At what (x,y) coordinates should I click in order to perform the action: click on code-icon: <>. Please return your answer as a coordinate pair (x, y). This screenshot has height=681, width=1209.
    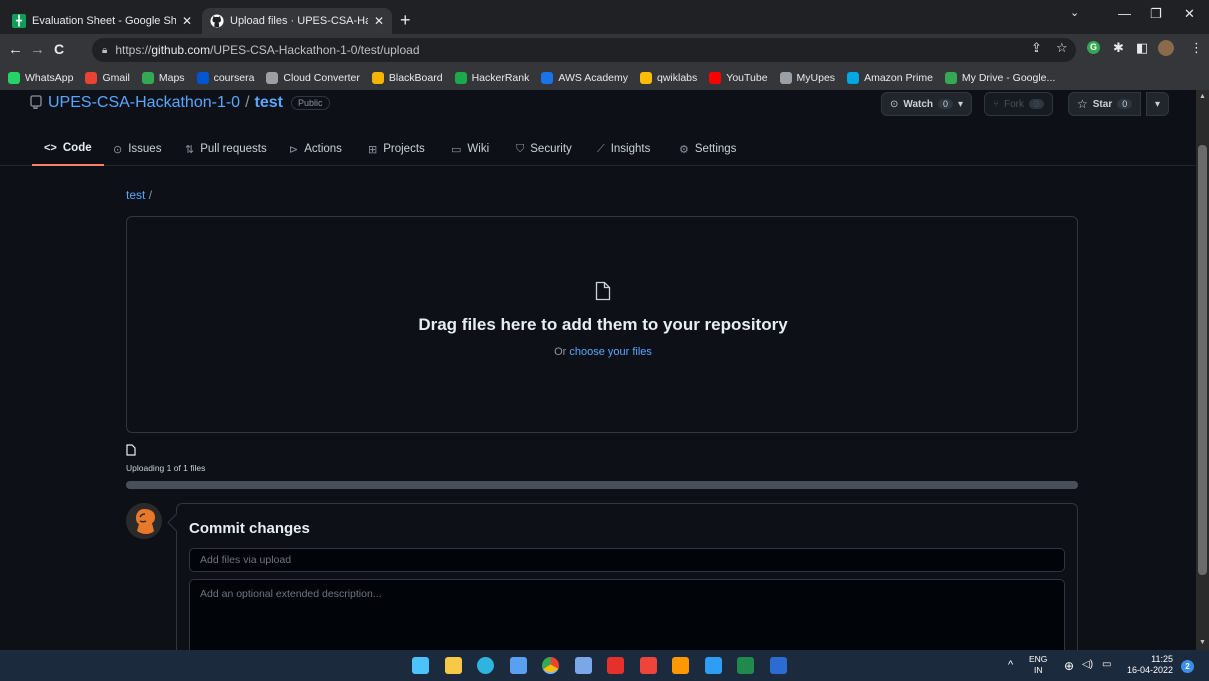
    Looking at the image, I should click on (50, 148).